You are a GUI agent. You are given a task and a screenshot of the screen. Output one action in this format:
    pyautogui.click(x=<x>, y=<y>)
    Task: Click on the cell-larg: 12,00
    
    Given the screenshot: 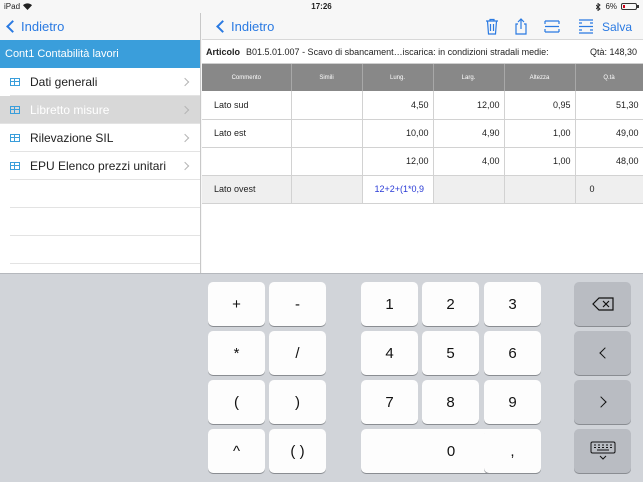 What is the action you would take?
    pyautogui.click(x=469, y=105)
    